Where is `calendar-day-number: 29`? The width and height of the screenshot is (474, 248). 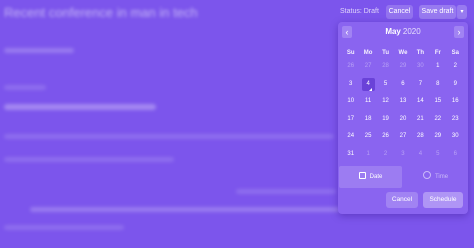 calendar-day-number: 29 is located at coordinates (403, 66).